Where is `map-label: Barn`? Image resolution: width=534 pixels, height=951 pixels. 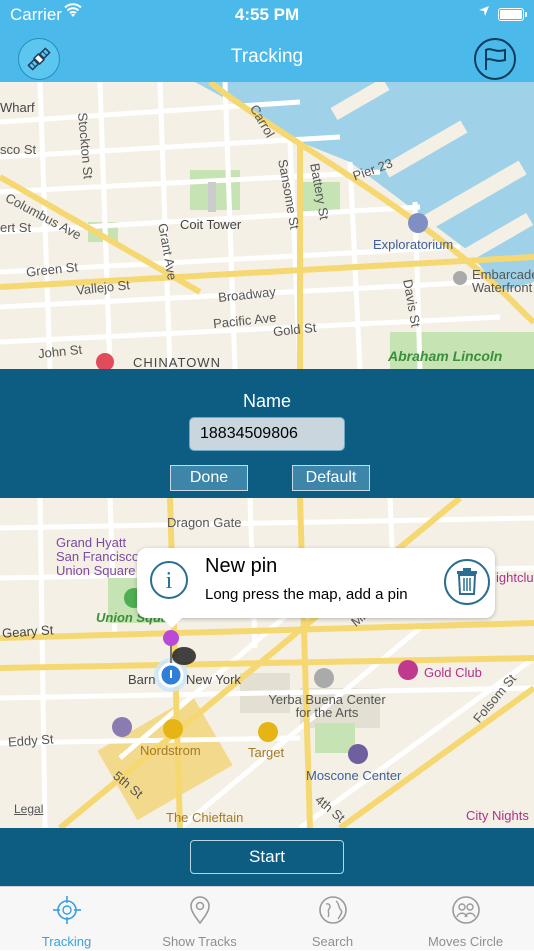 map-label: Barn is located at coordinates (142, 679).